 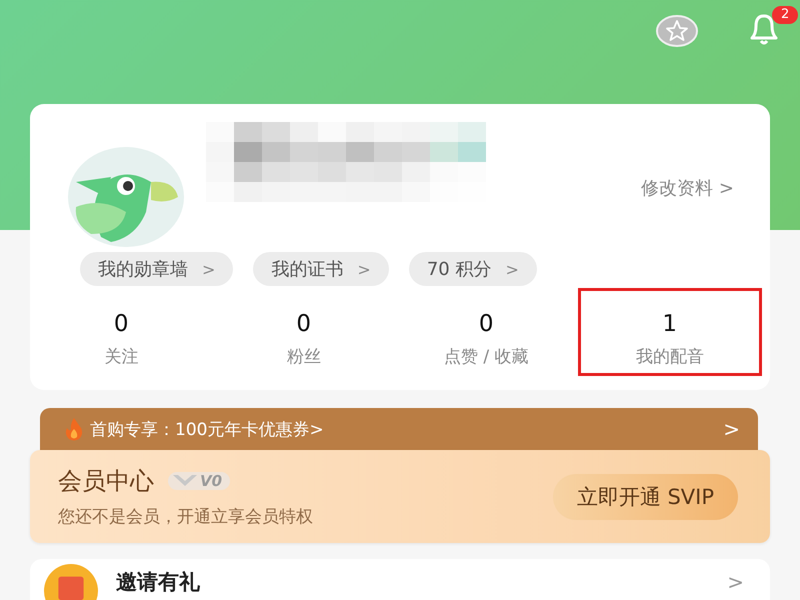 What do you see at coordinates (106, 481) in the screenshot?
I see `membership-title: 会员中心` at bounding box center [106, 481].